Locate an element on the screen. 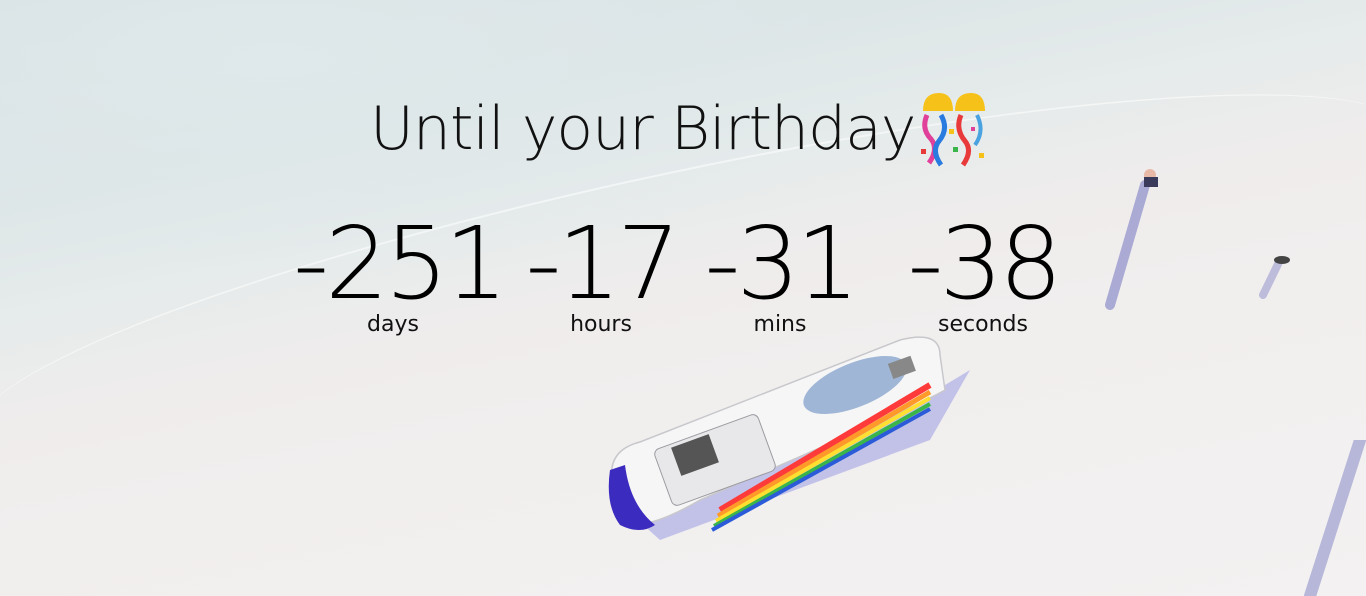 The image size is (1366, 596). confetti-ball-icon is located at coordinates (953, 130).